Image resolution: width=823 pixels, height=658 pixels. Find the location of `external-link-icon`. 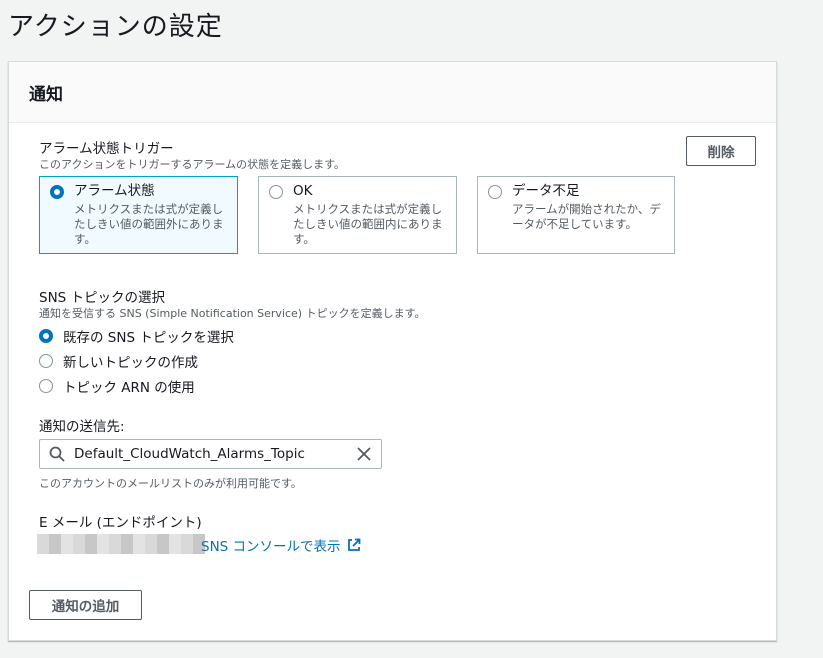

external-link-icon is located at coordinates (354, 545).